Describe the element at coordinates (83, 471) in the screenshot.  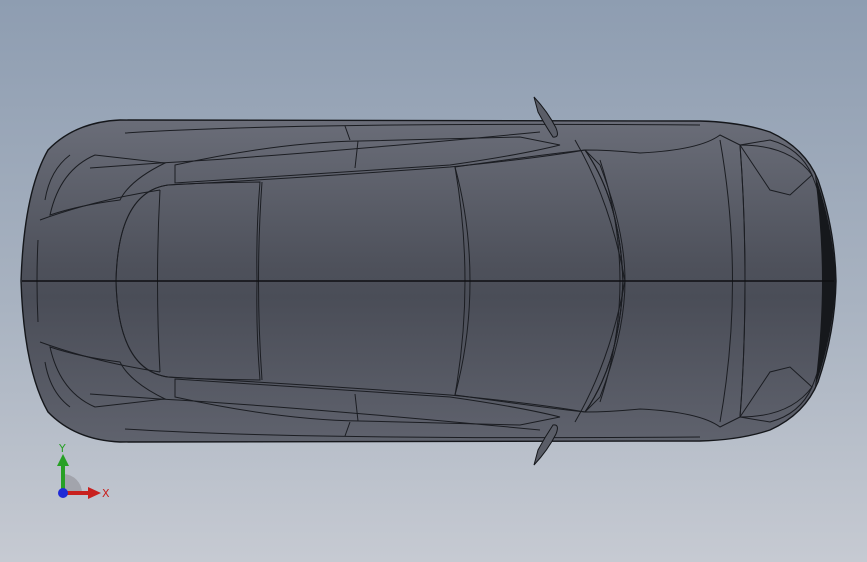
I see `coordinate-triad: Y X` at that location.